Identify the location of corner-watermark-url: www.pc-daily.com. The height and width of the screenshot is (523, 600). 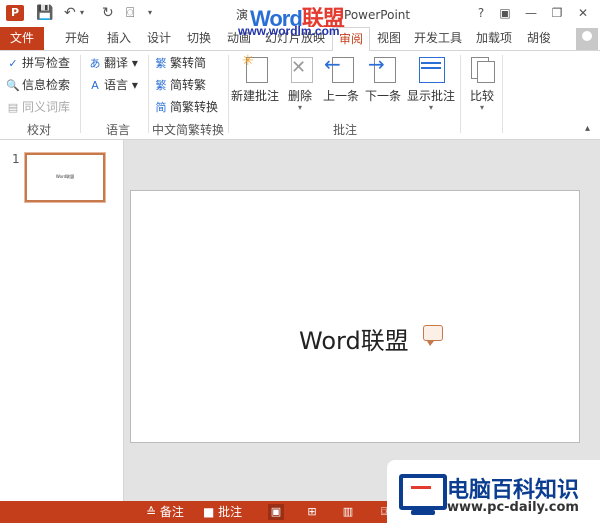
(513, 507).